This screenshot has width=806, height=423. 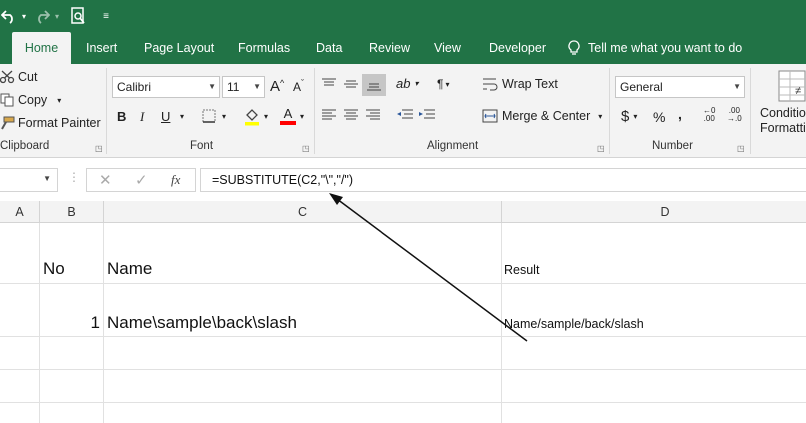 I want to click on tab-review: Review, so click(x=389, y=48).